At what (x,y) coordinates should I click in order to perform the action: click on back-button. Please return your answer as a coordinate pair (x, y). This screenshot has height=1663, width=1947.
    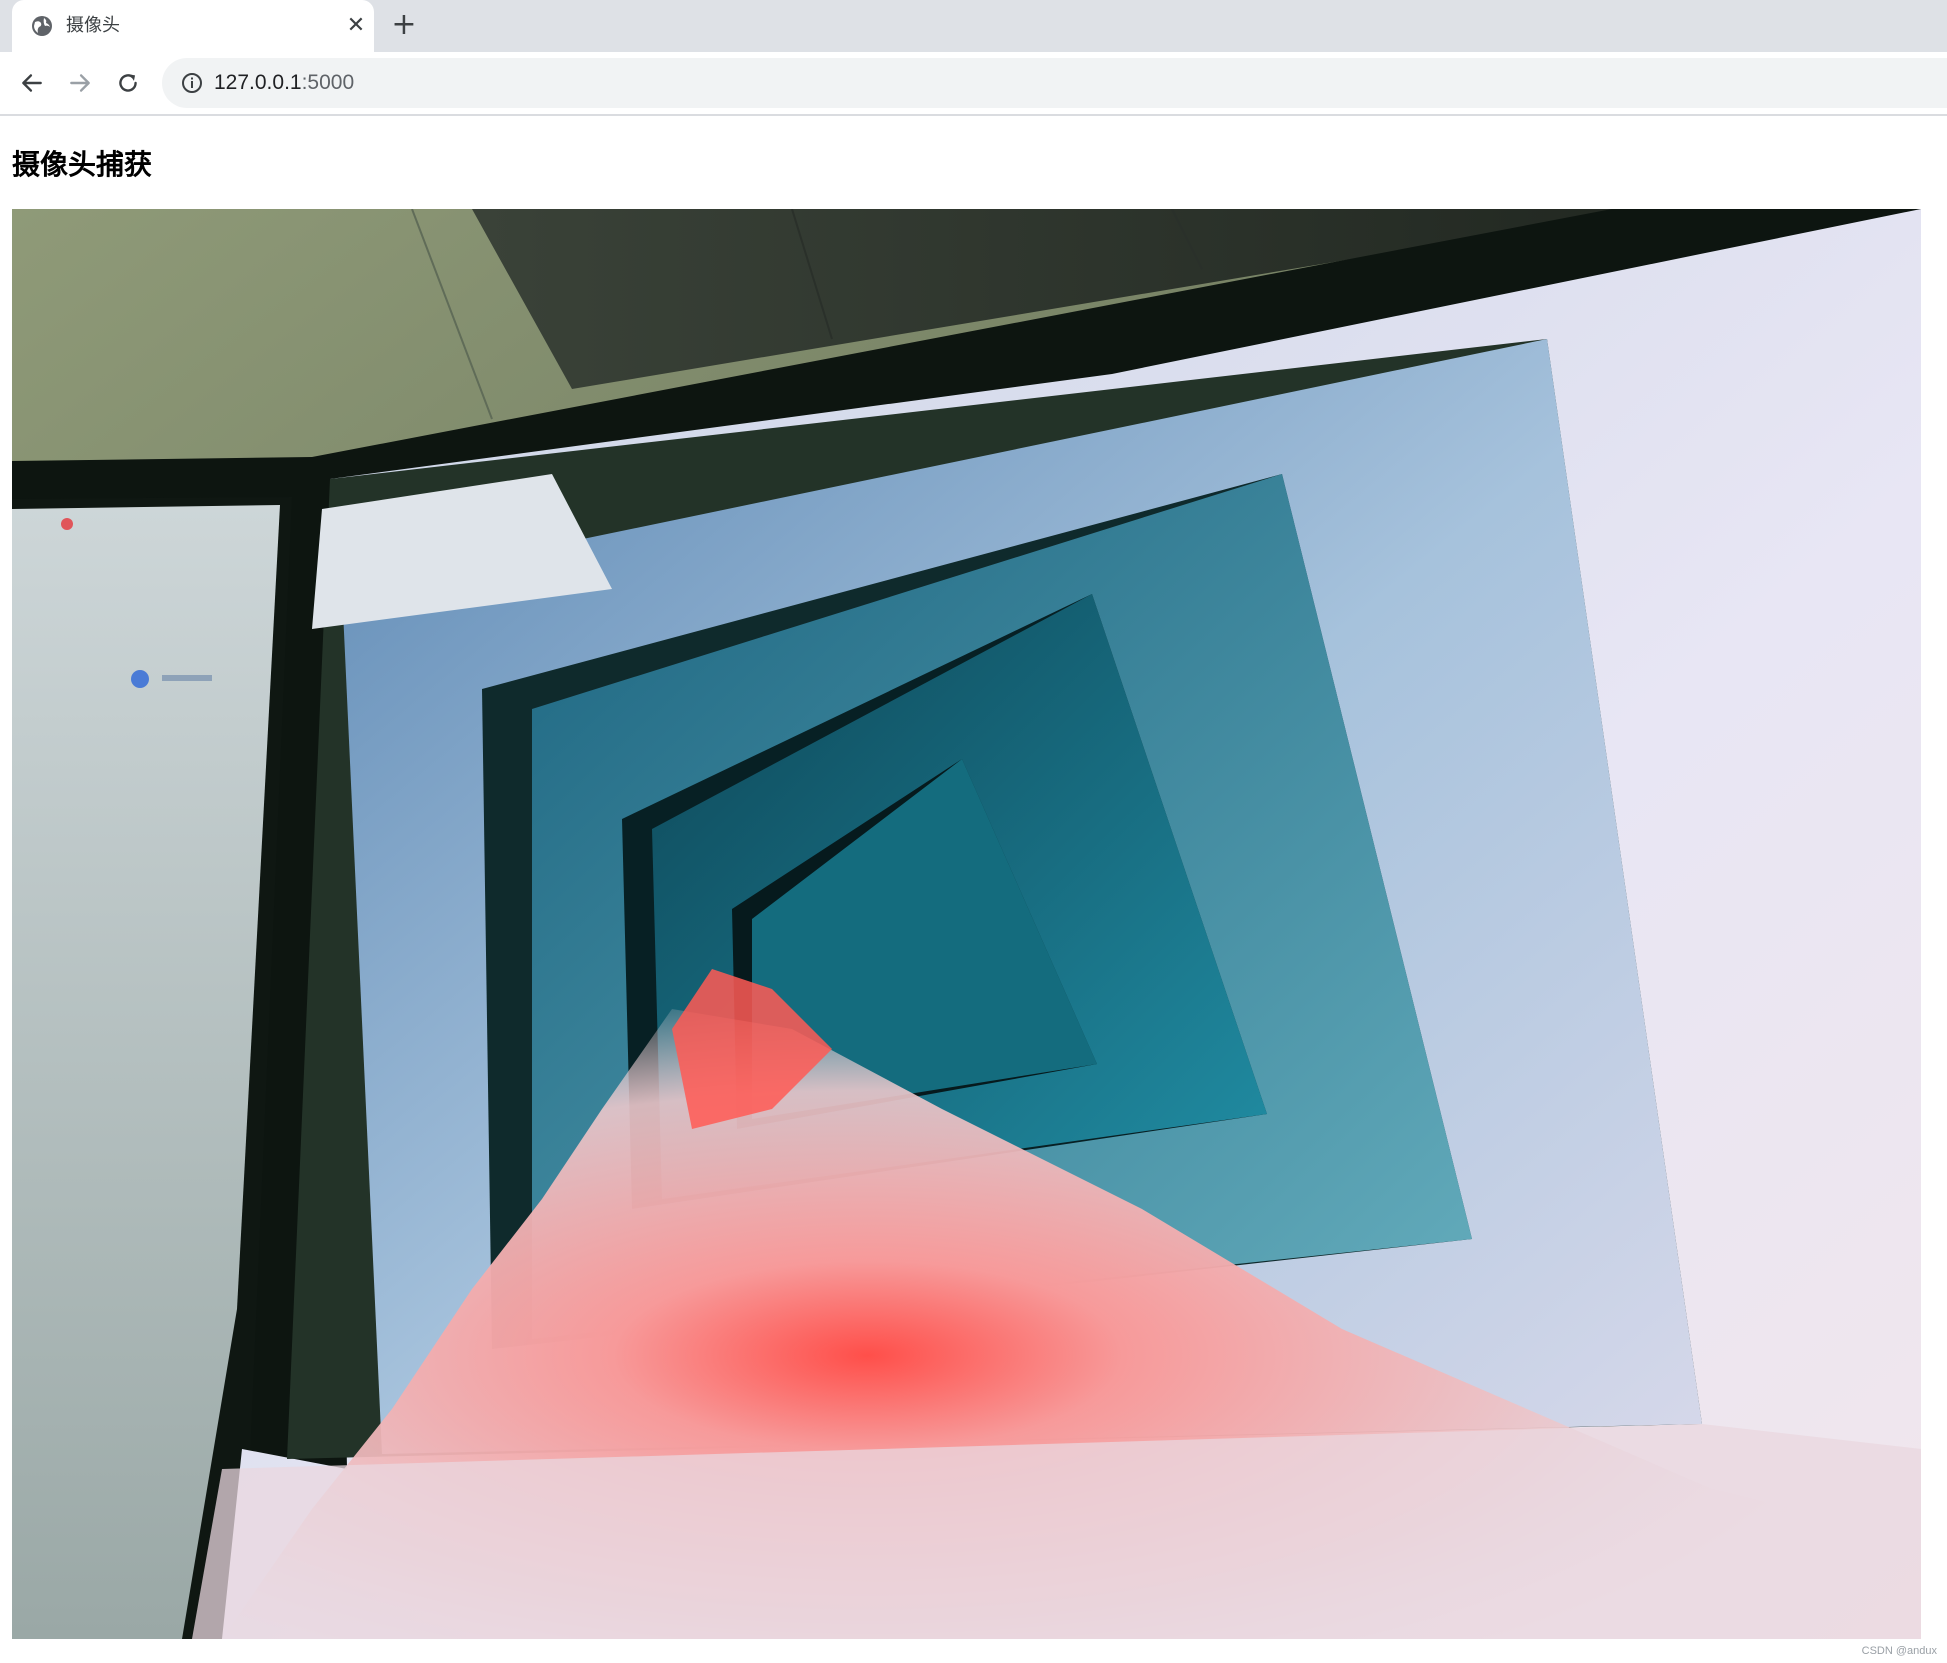
    Looking at the image, I should click on (32, 83).